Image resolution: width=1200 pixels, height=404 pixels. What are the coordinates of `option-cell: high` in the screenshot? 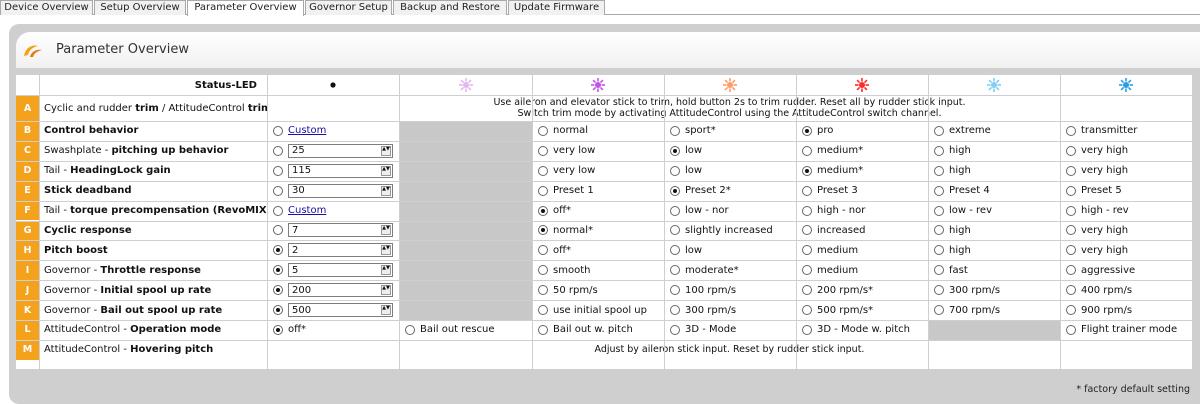 It's located at (994, 151).